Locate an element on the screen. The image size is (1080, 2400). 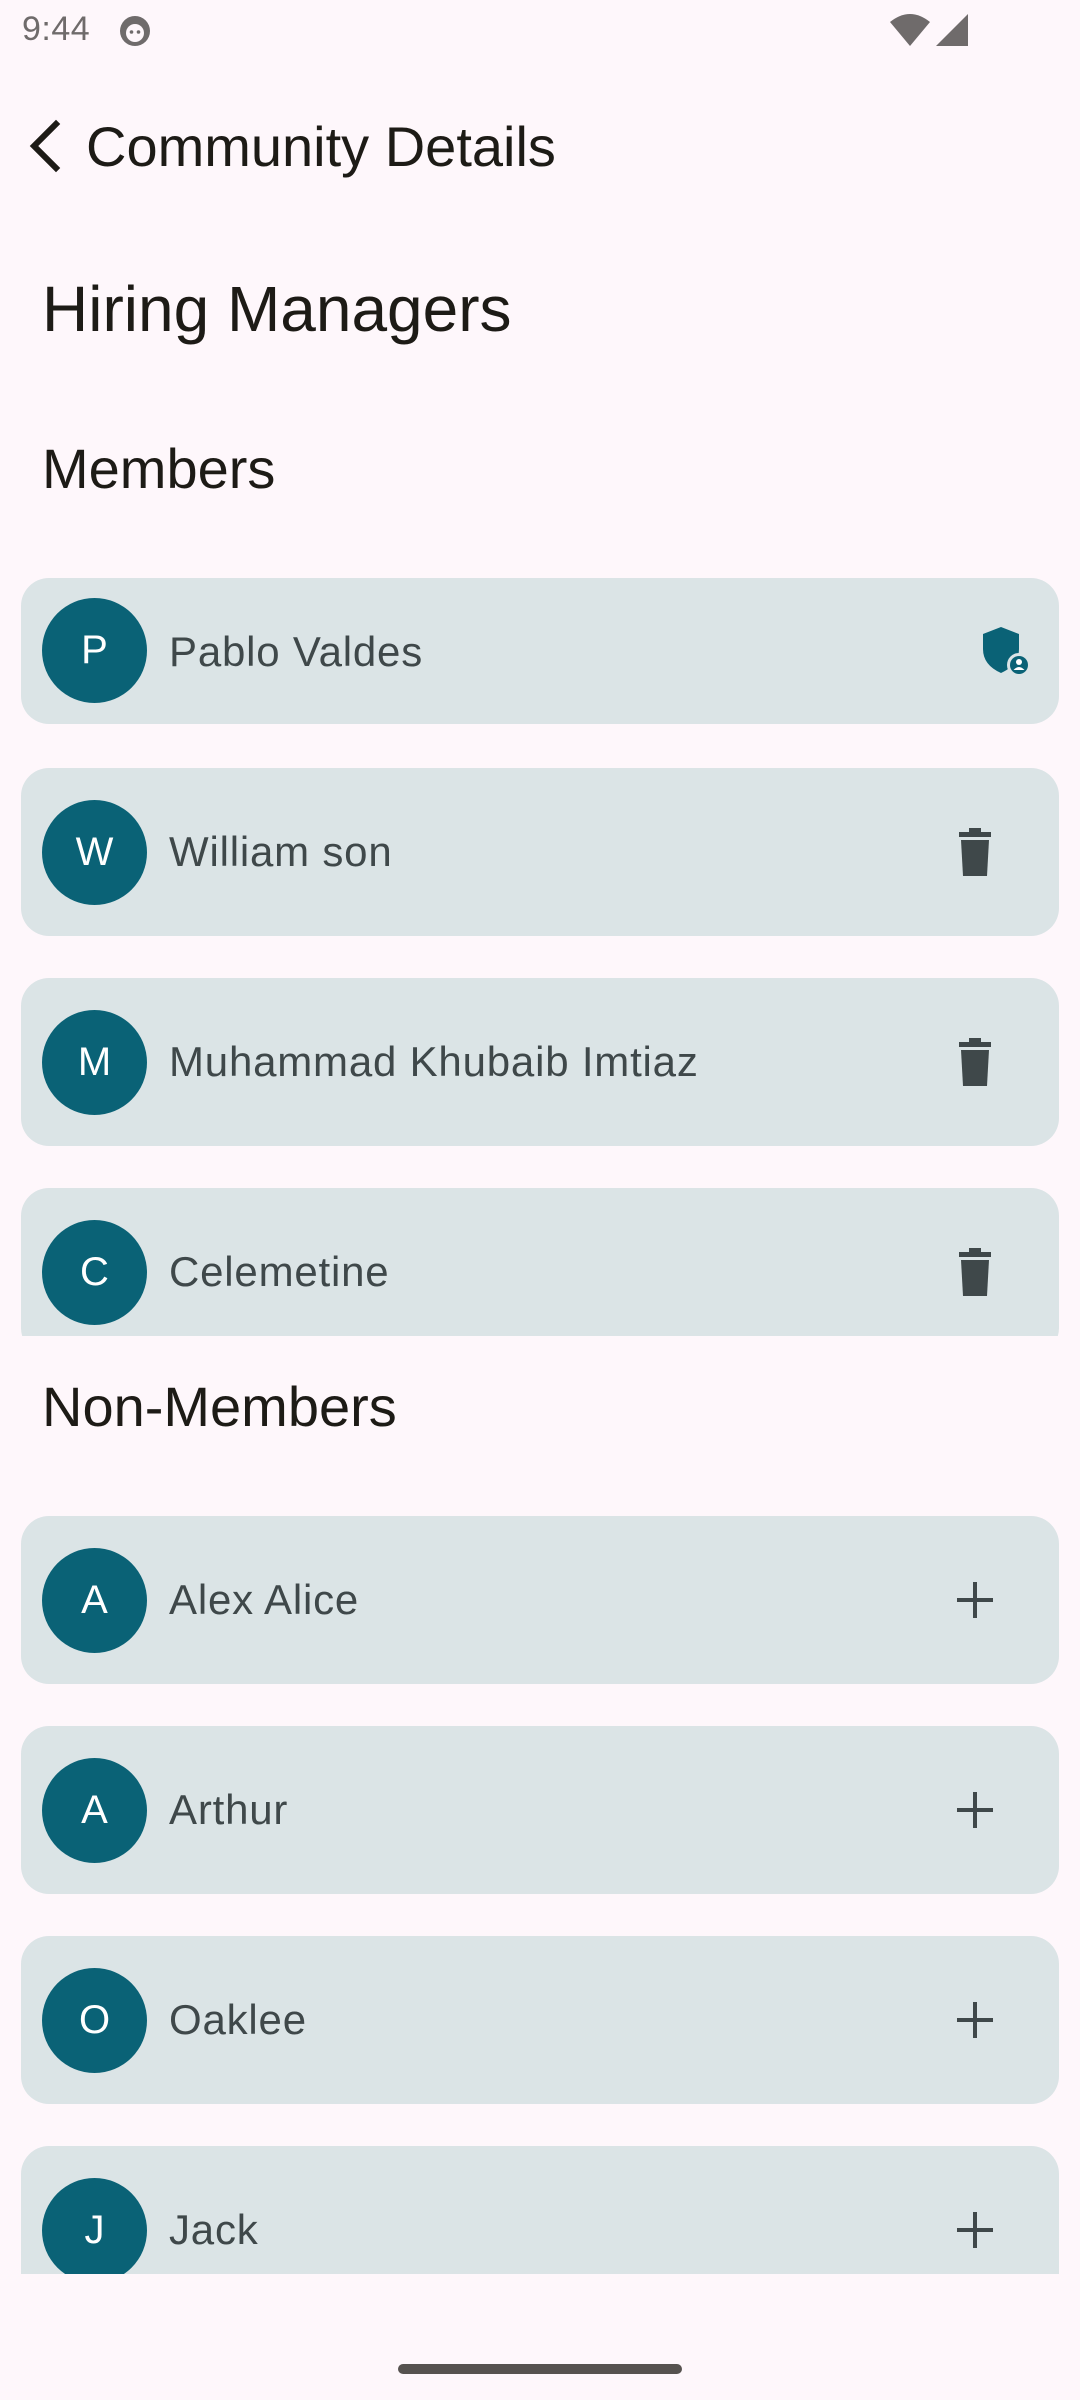
member-name: Muhammad Khubaib Imtiaz is located at coordinates (434, 1061).